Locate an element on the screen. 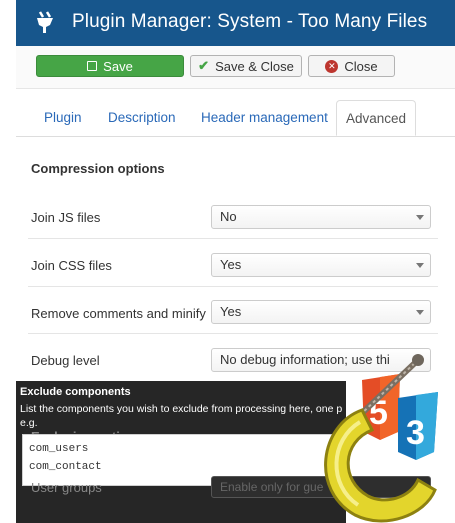 The width and height of the screenshot is (455, 523). exclude-line: com_contact is located at coordinates (65, 467).